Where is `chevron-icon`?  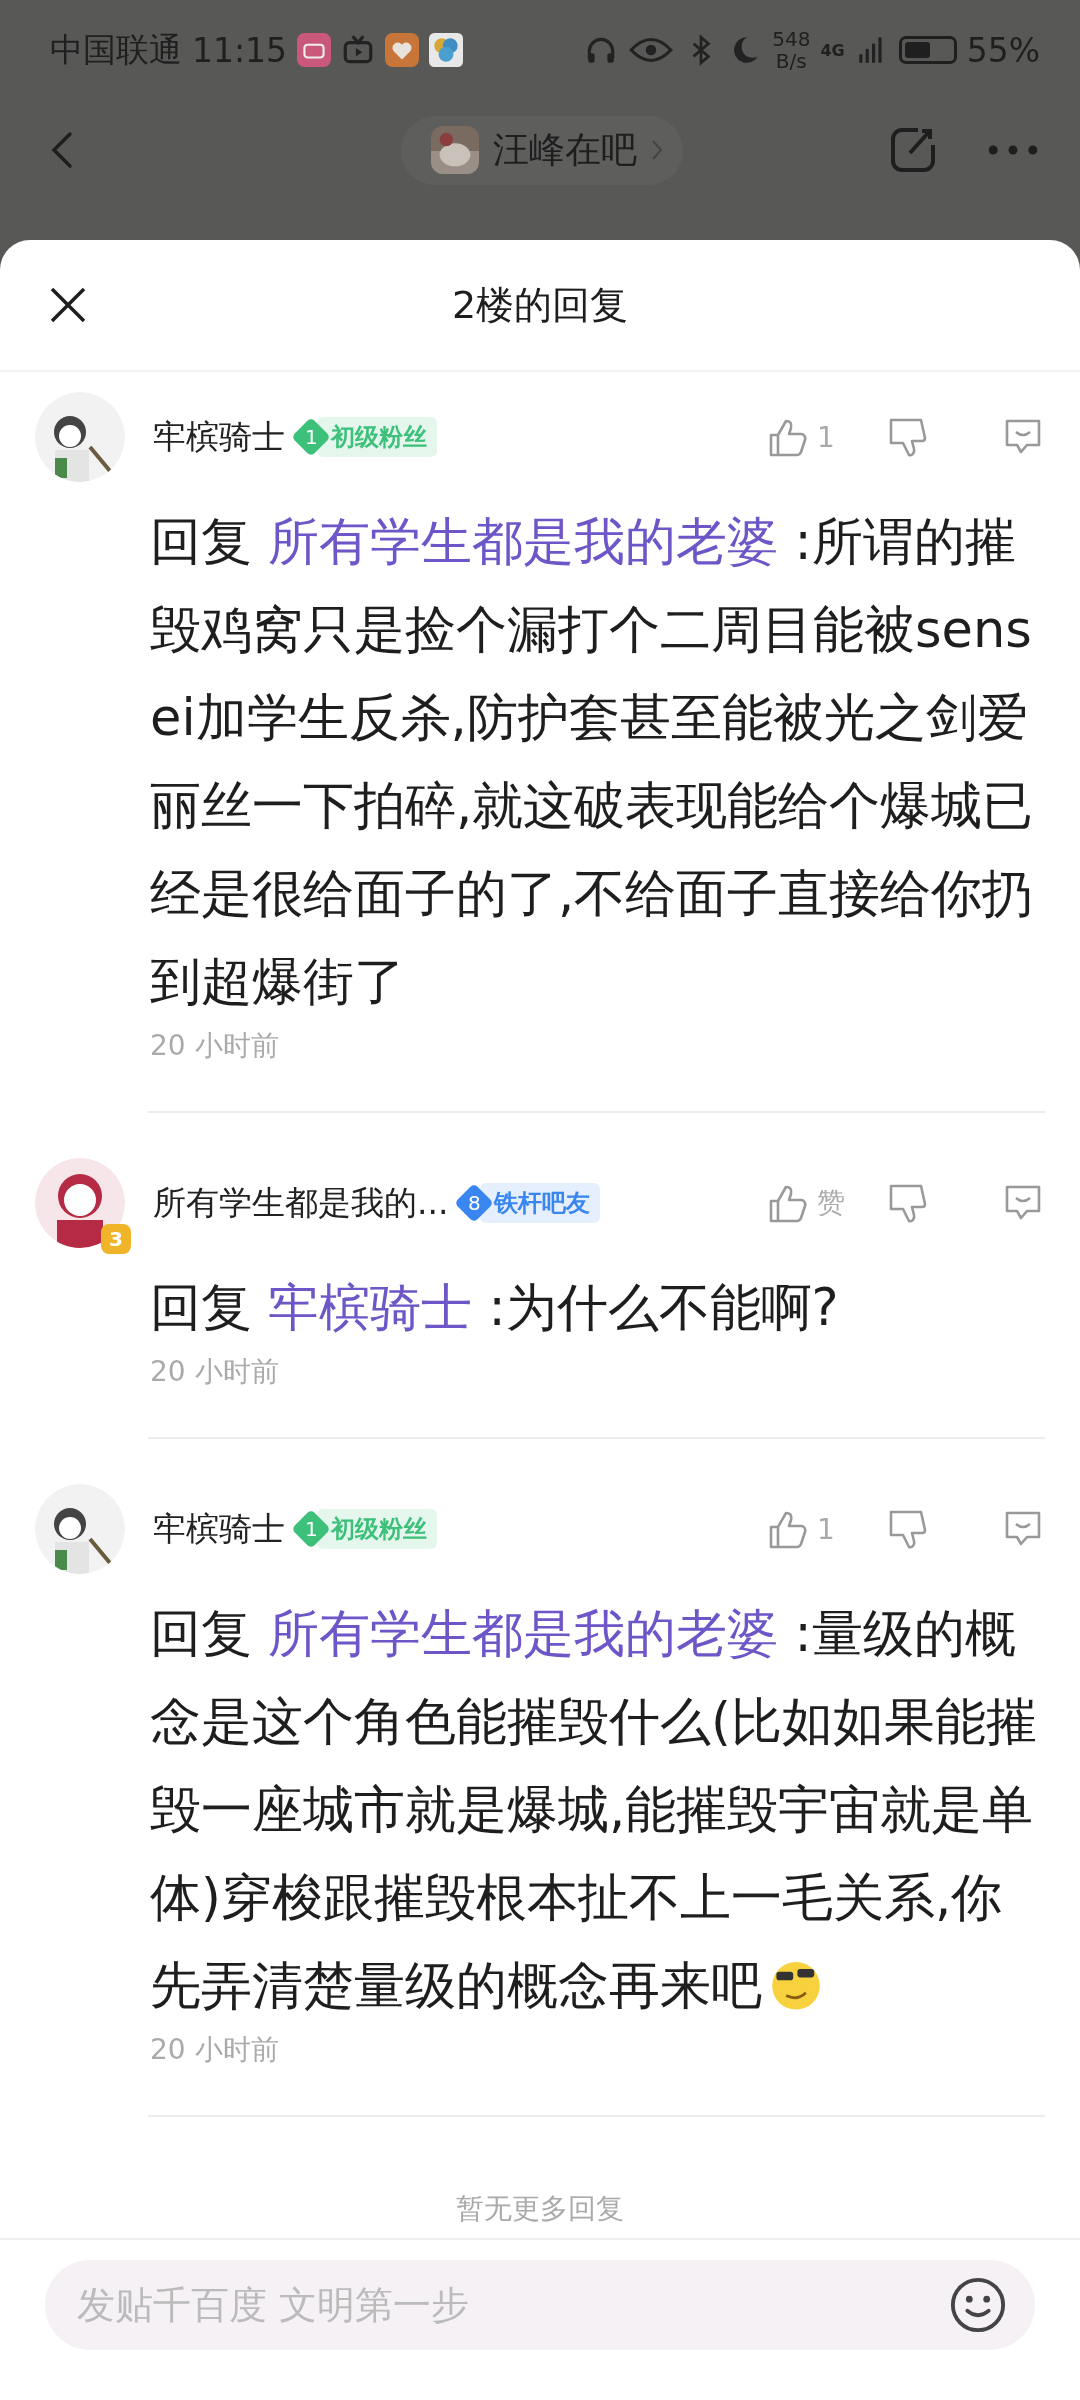
chevron-icon is located at coordinates (657, 150).